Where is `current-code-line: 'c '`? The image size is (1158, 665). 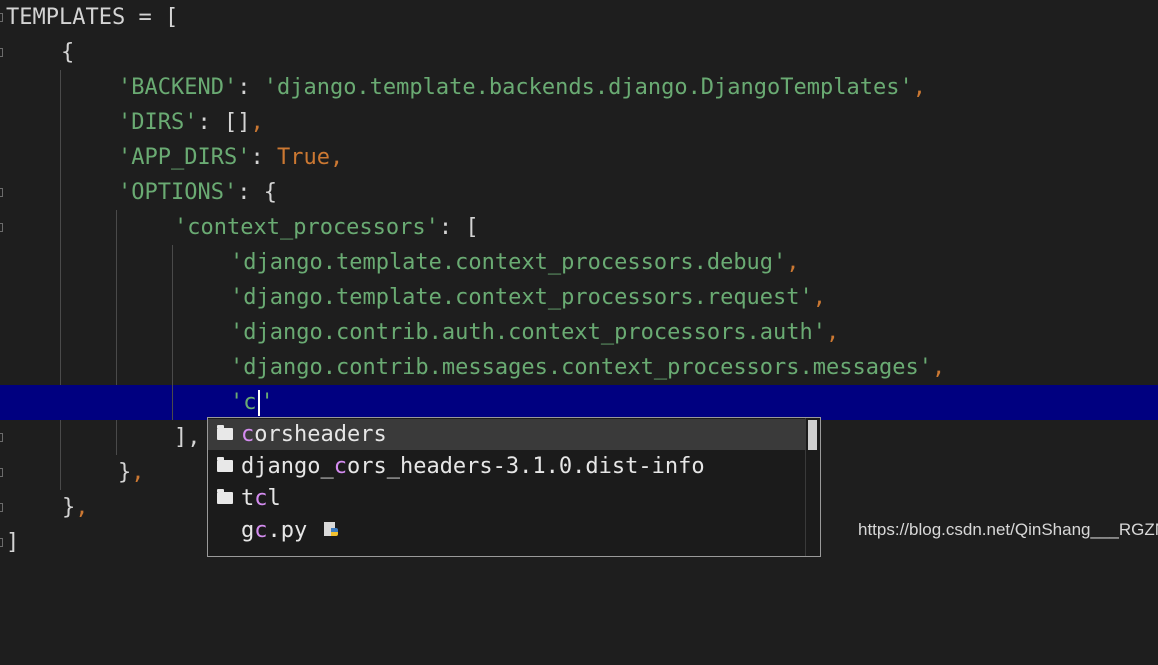 current-code-line: 'c ' is located at coordinates (579, 402).